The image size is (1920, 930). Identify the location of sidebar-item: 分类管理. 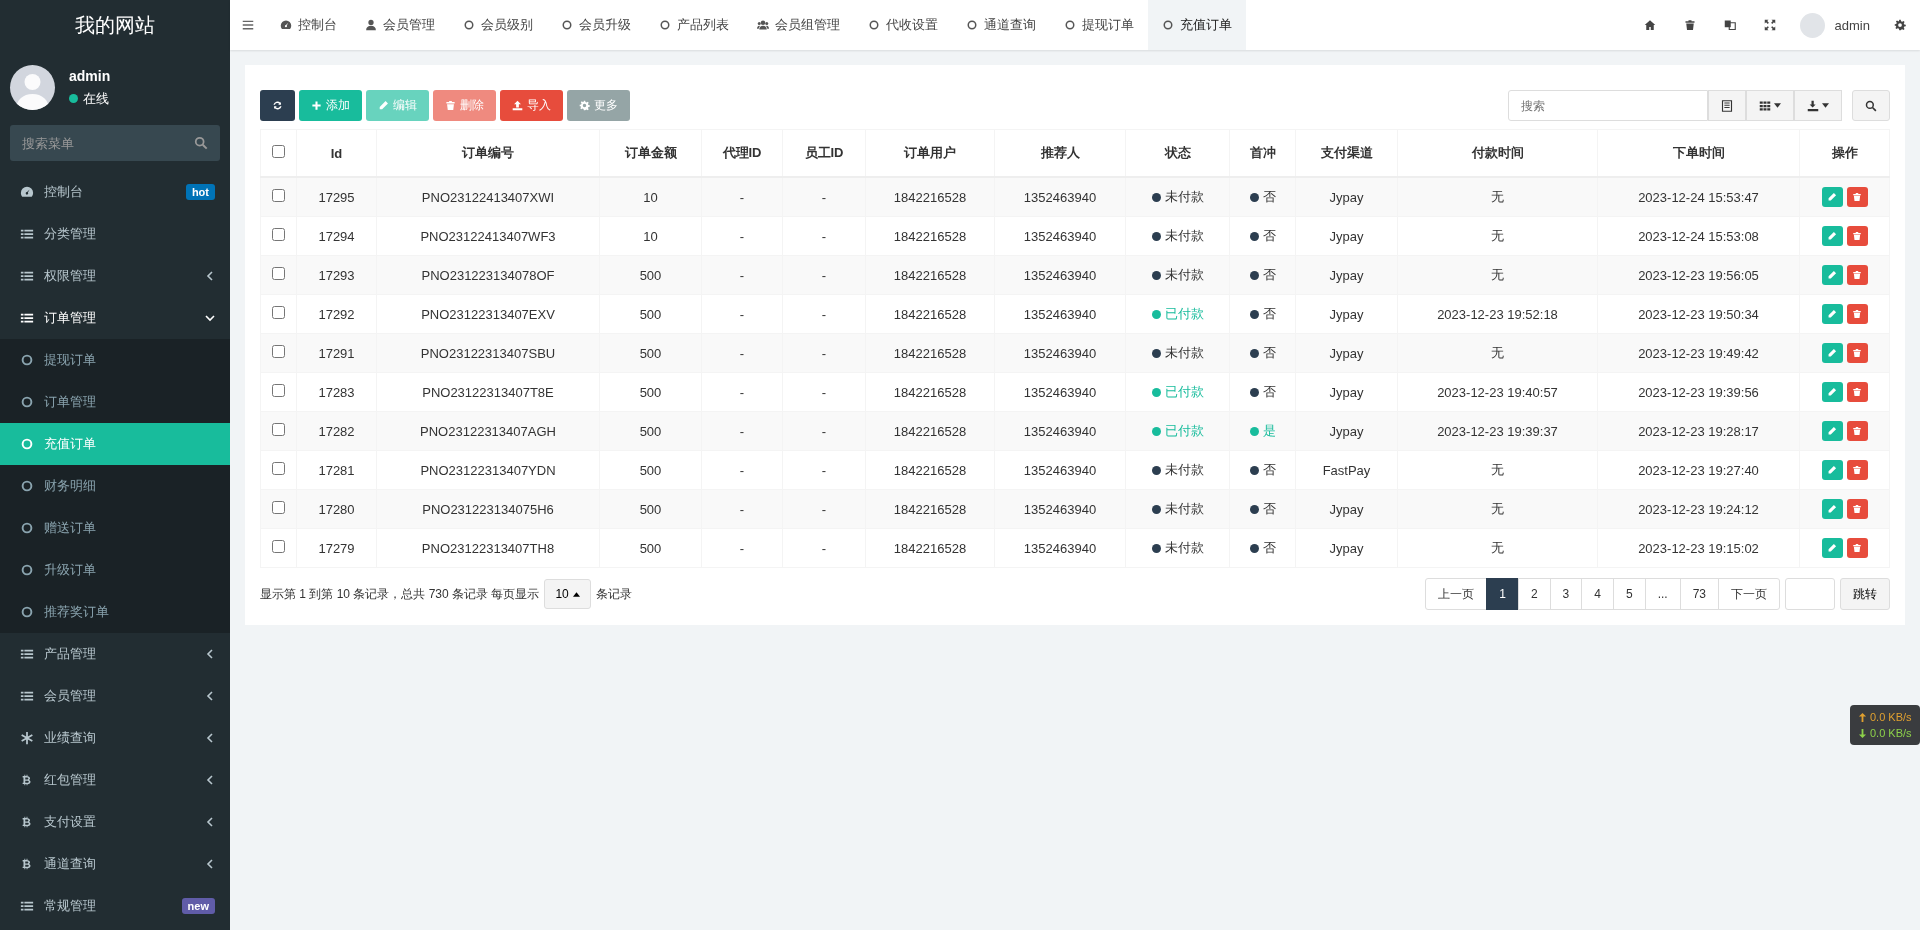
(129, 234).